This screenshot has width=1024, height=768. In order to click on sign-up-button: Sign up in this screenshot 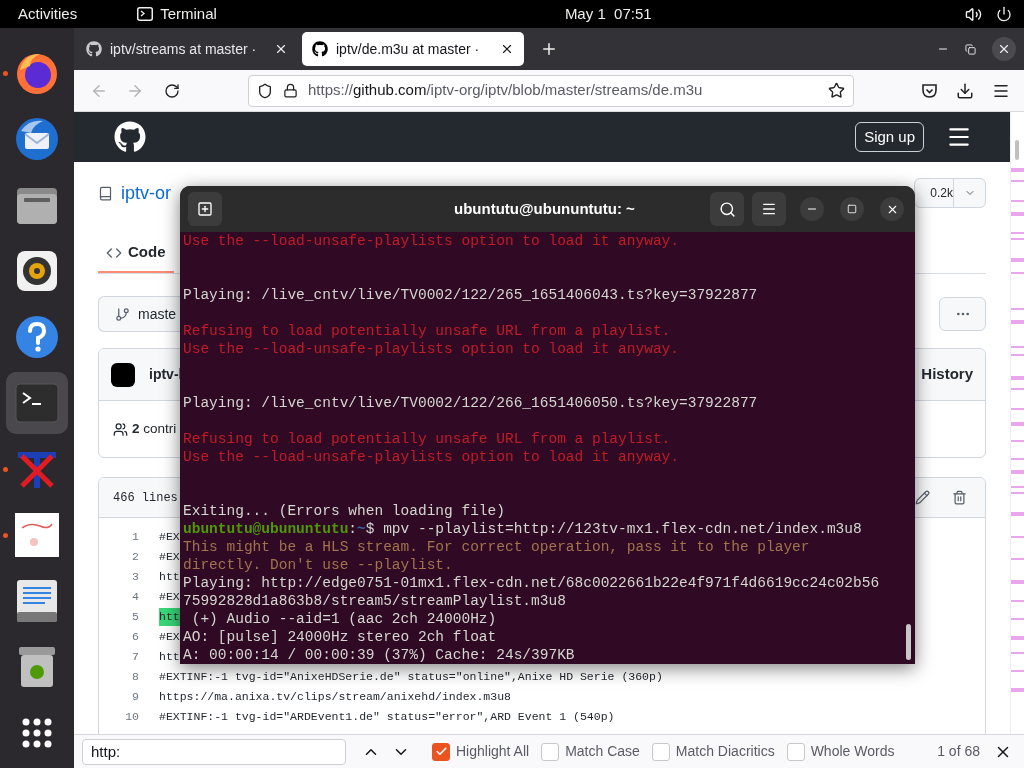, I will do `click(889, 137)`.